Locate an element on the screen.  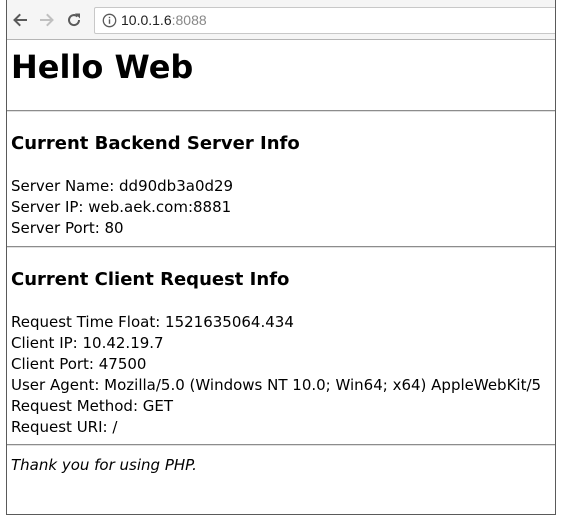
request-uri-line: Request URI: / is located at coordinates (64, 427).